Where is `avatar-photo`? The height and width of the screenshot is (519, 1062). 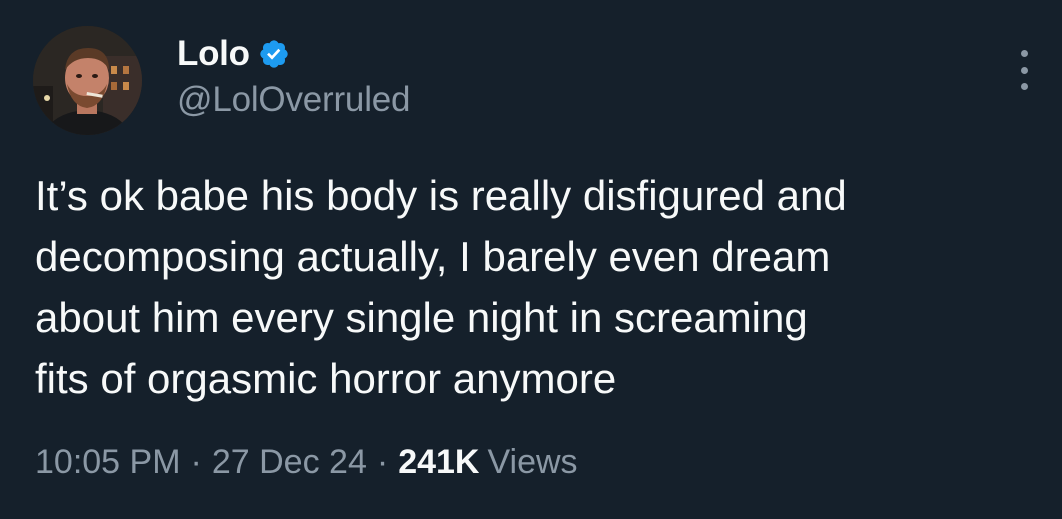
avatar-photo is located at coordinates (87, 80).